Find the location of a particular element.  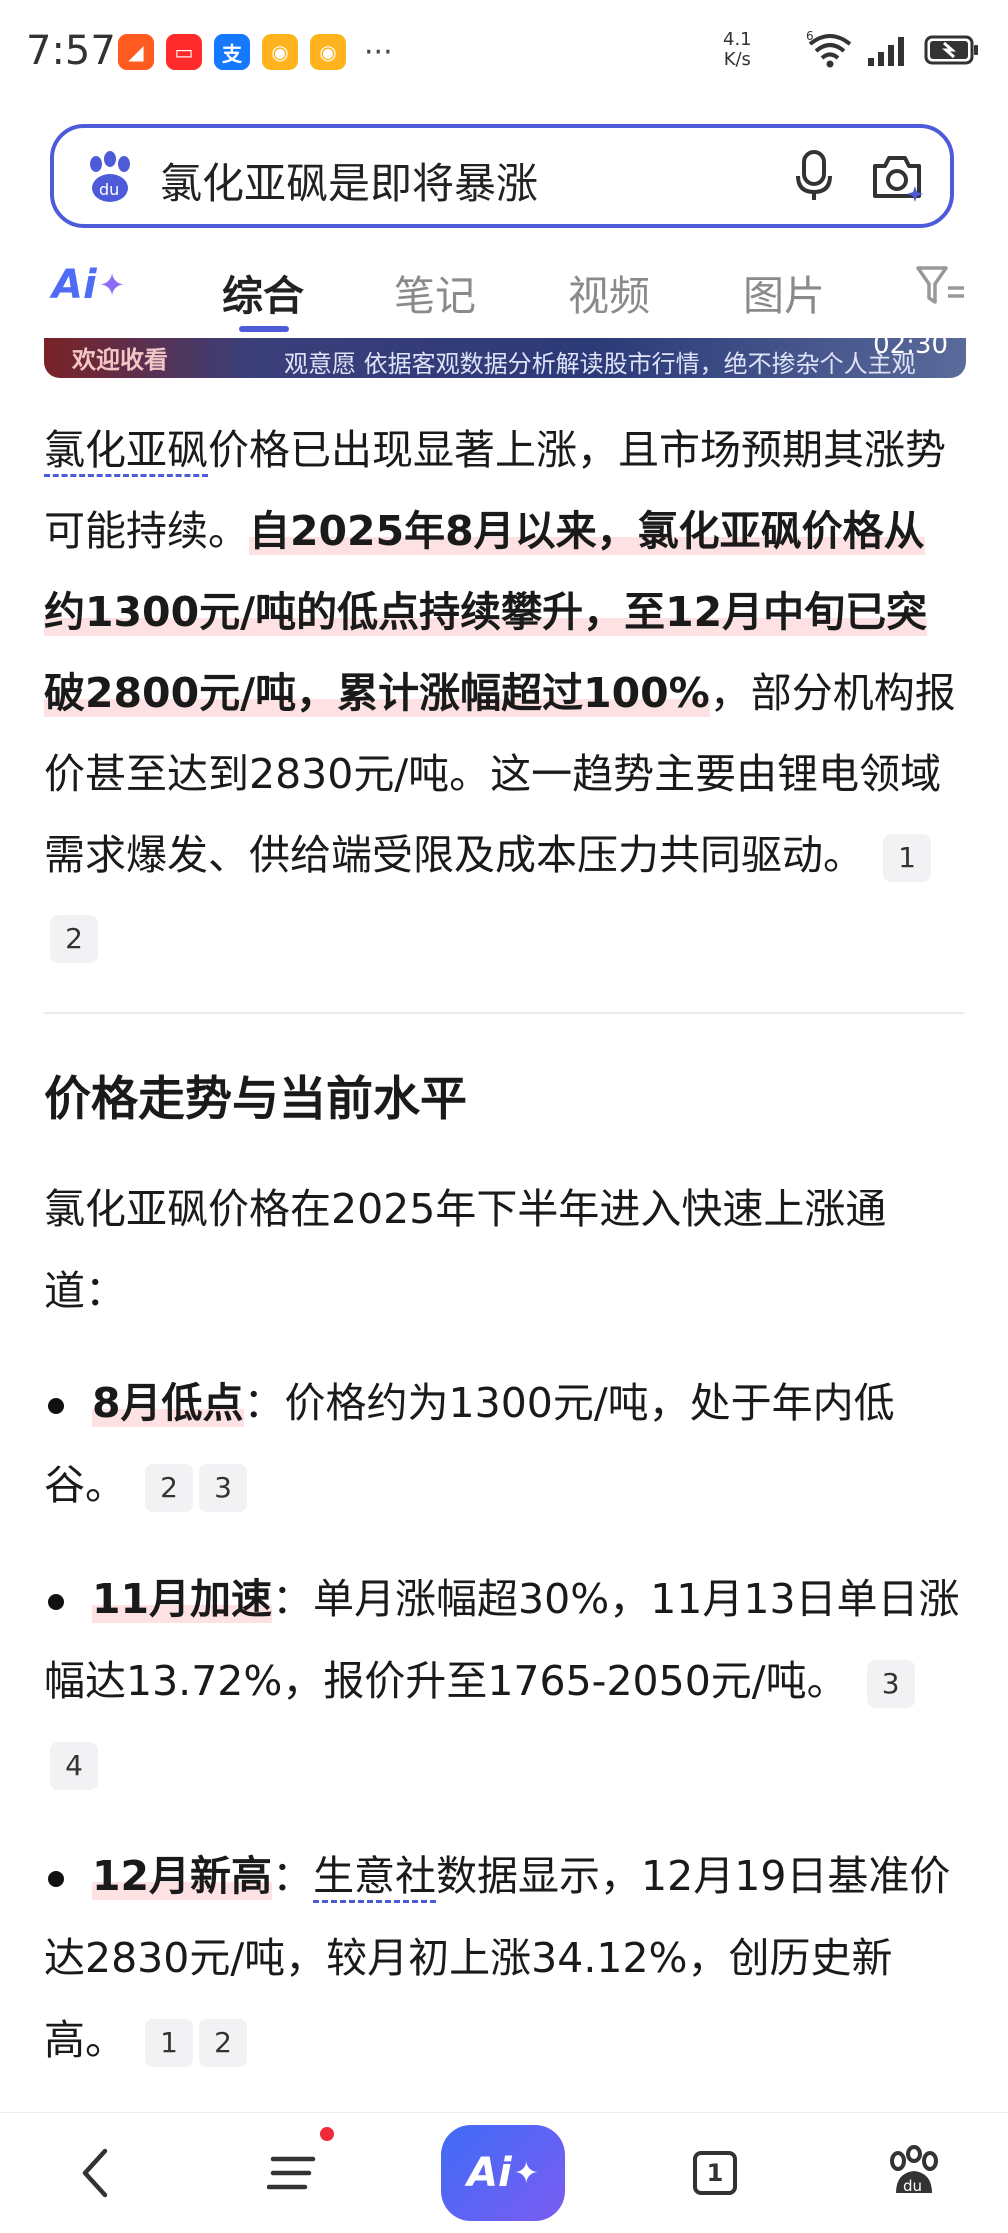

ai-tab: Ai ✦ is located at coordinates (88, 285).